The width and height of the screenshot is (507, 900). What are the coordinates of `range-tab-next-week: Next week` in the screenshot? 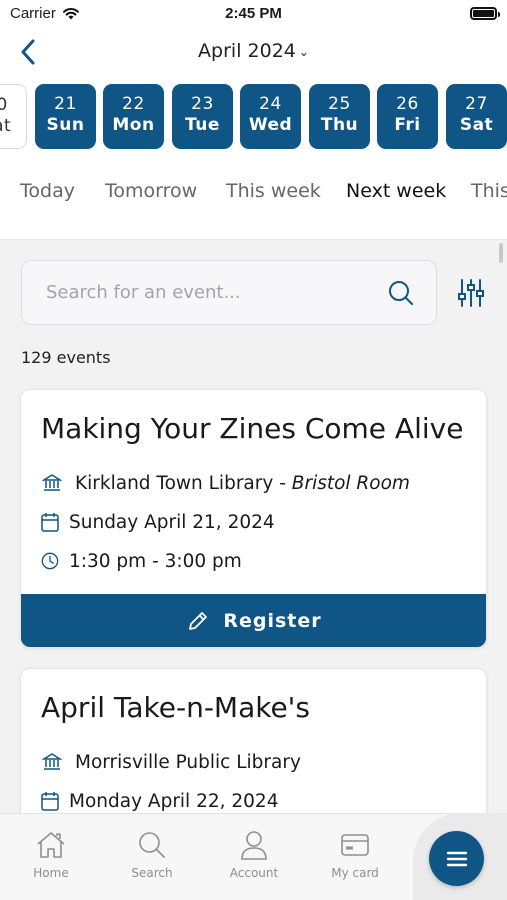 It's located at (396, 191).